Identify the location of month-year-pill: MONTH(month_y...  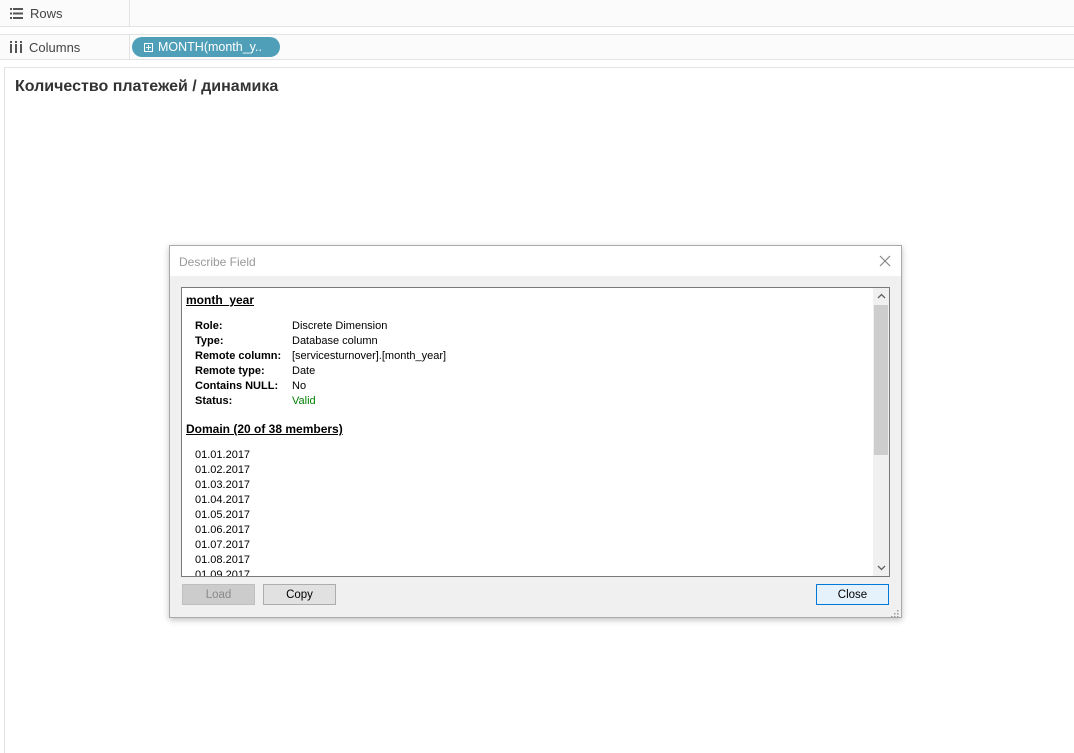
(206, 47).